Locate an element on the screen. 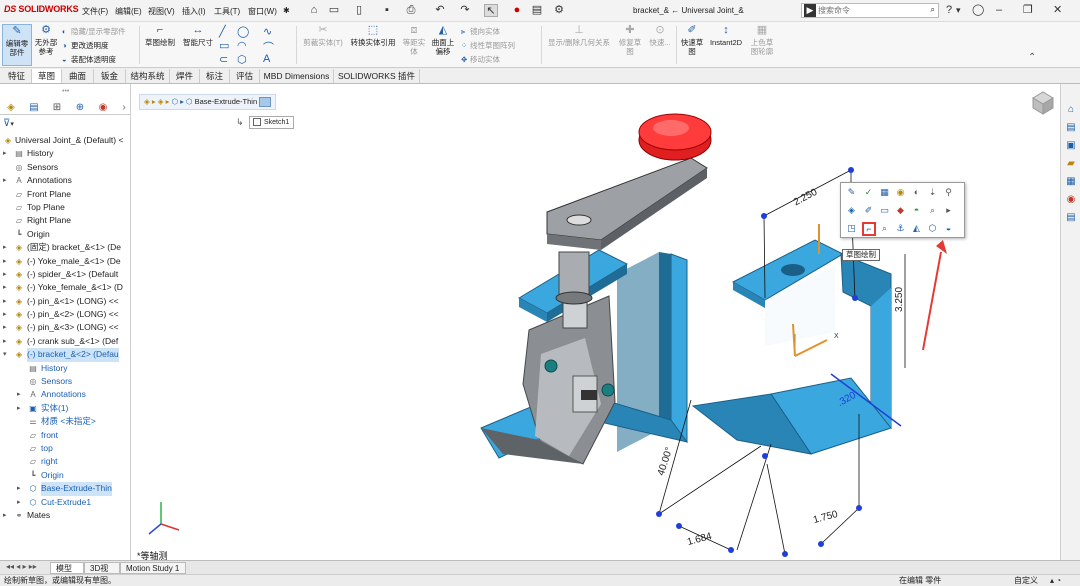 This screenshot has width=1080, height=586. file-properties-icon: ▤ is located at coordinates (537, 10).